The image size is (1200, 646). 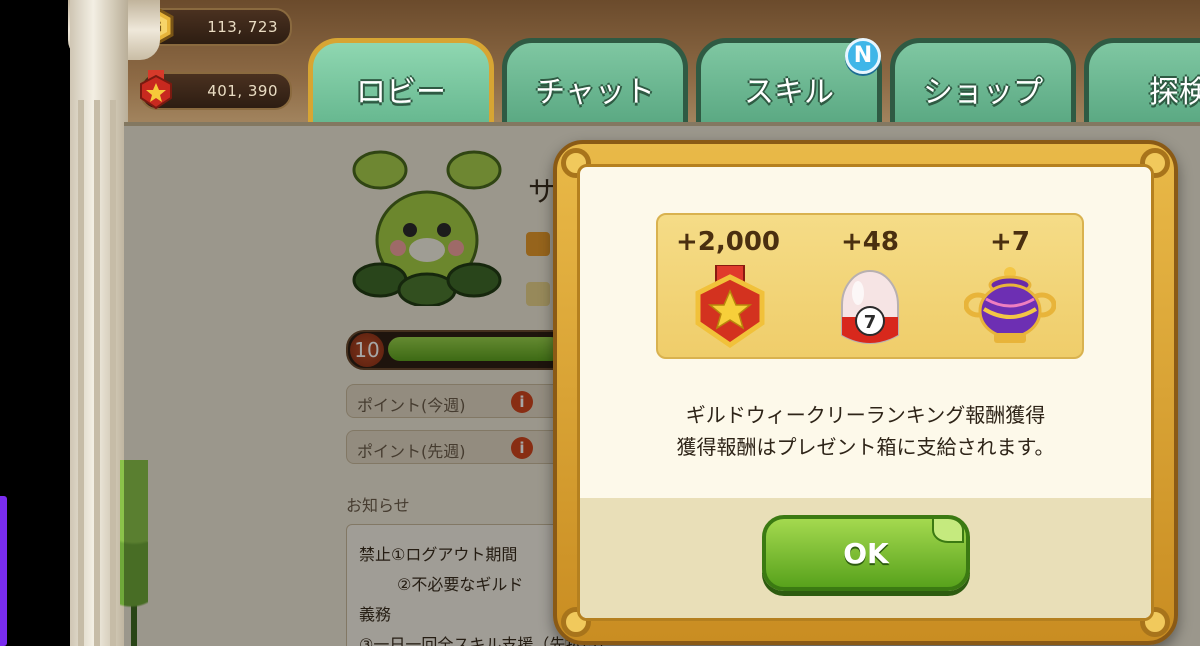 What do you see at coordinates (983, 92) in the screenshot?
I see `tab-label: ショップ` at bounding box center [983, 92].